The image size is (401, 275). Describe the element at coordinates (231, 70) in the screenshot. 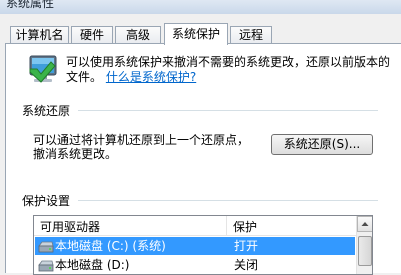

I see `intro-paragraph: 可以使用系统保护来撤消不需要的系统更改，还原以前版本的文件。 什么是系统保护?` at that location.